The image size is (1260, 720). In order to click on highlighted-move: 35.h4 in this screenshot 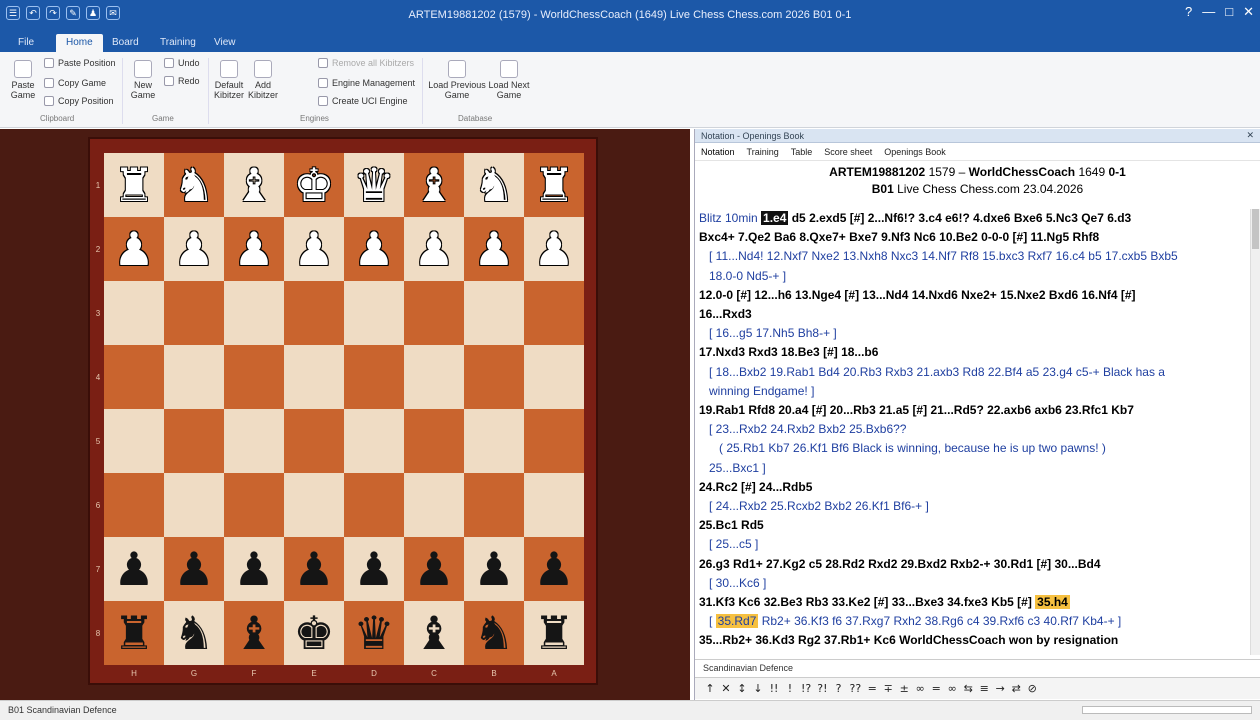, I will do `click(1052, 602)`.